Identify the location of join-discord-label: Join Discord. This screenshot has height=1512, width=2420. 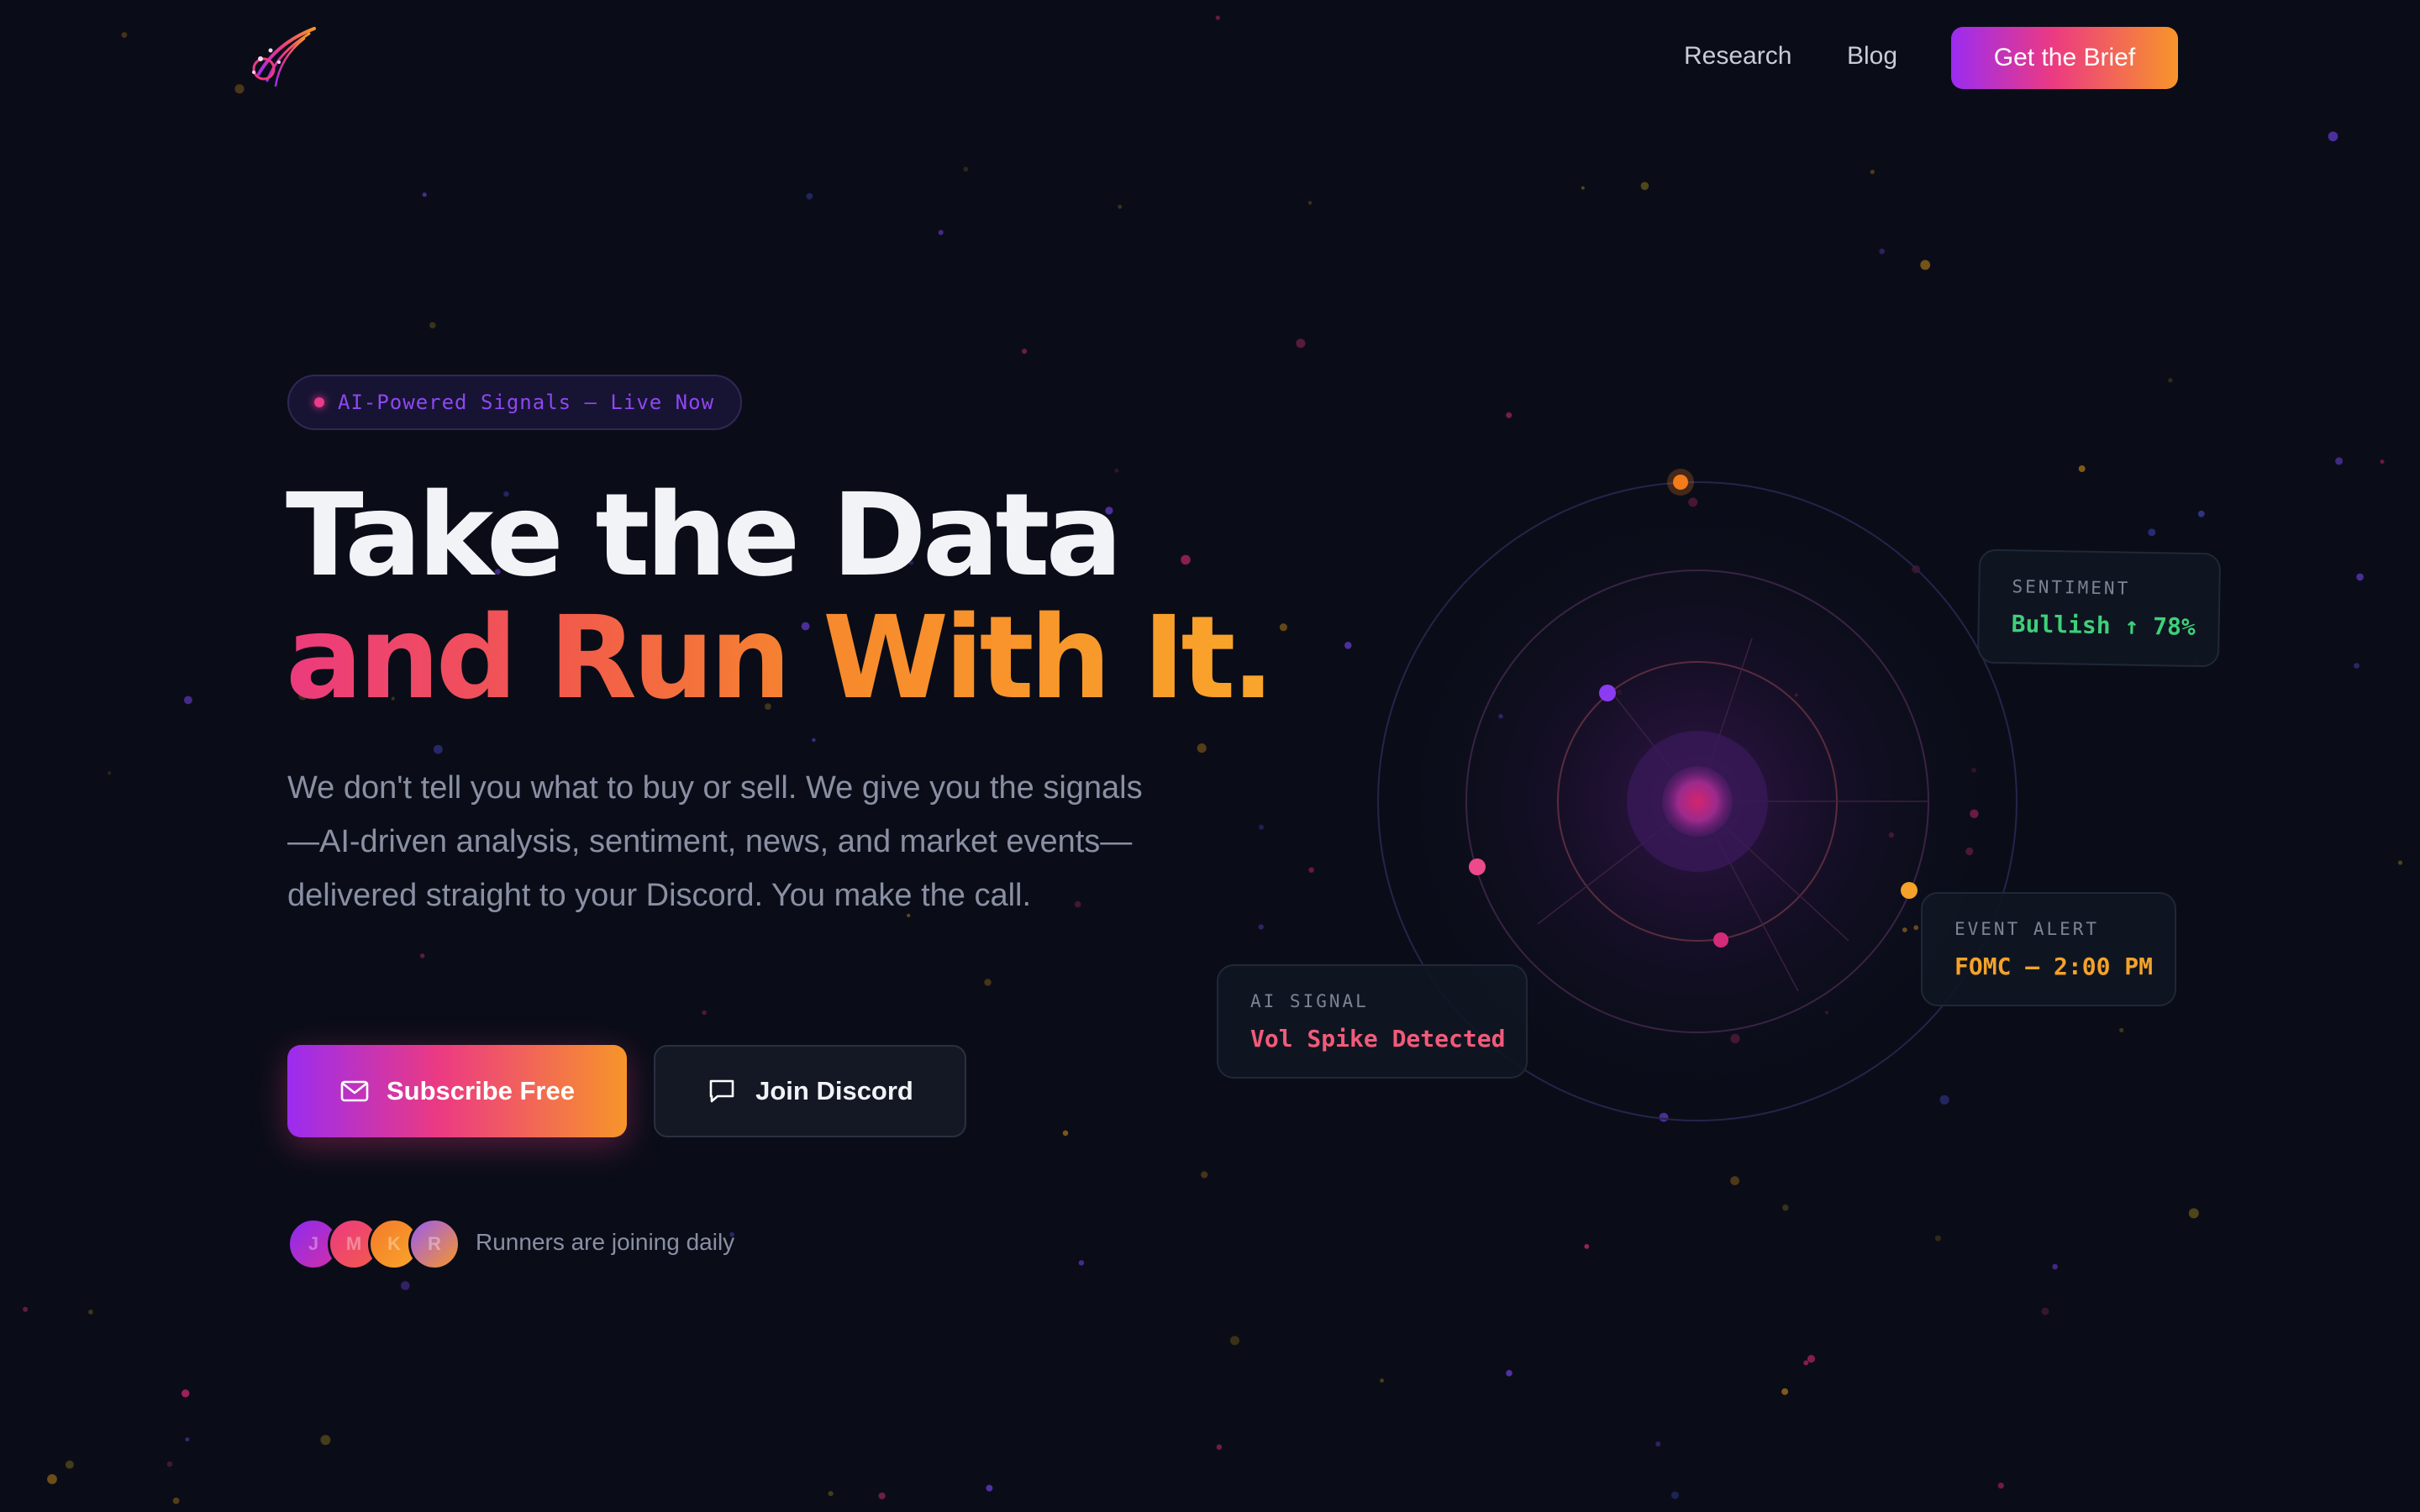
(834, 1090).